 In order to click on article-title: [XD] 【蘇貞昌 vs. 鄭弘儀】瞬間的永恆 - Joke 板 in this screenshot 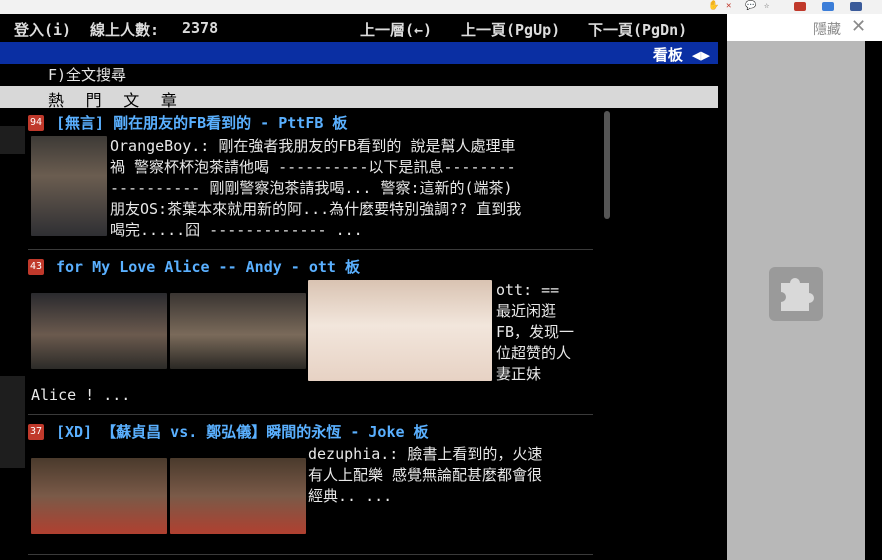, I will do `click(242, 431)`.